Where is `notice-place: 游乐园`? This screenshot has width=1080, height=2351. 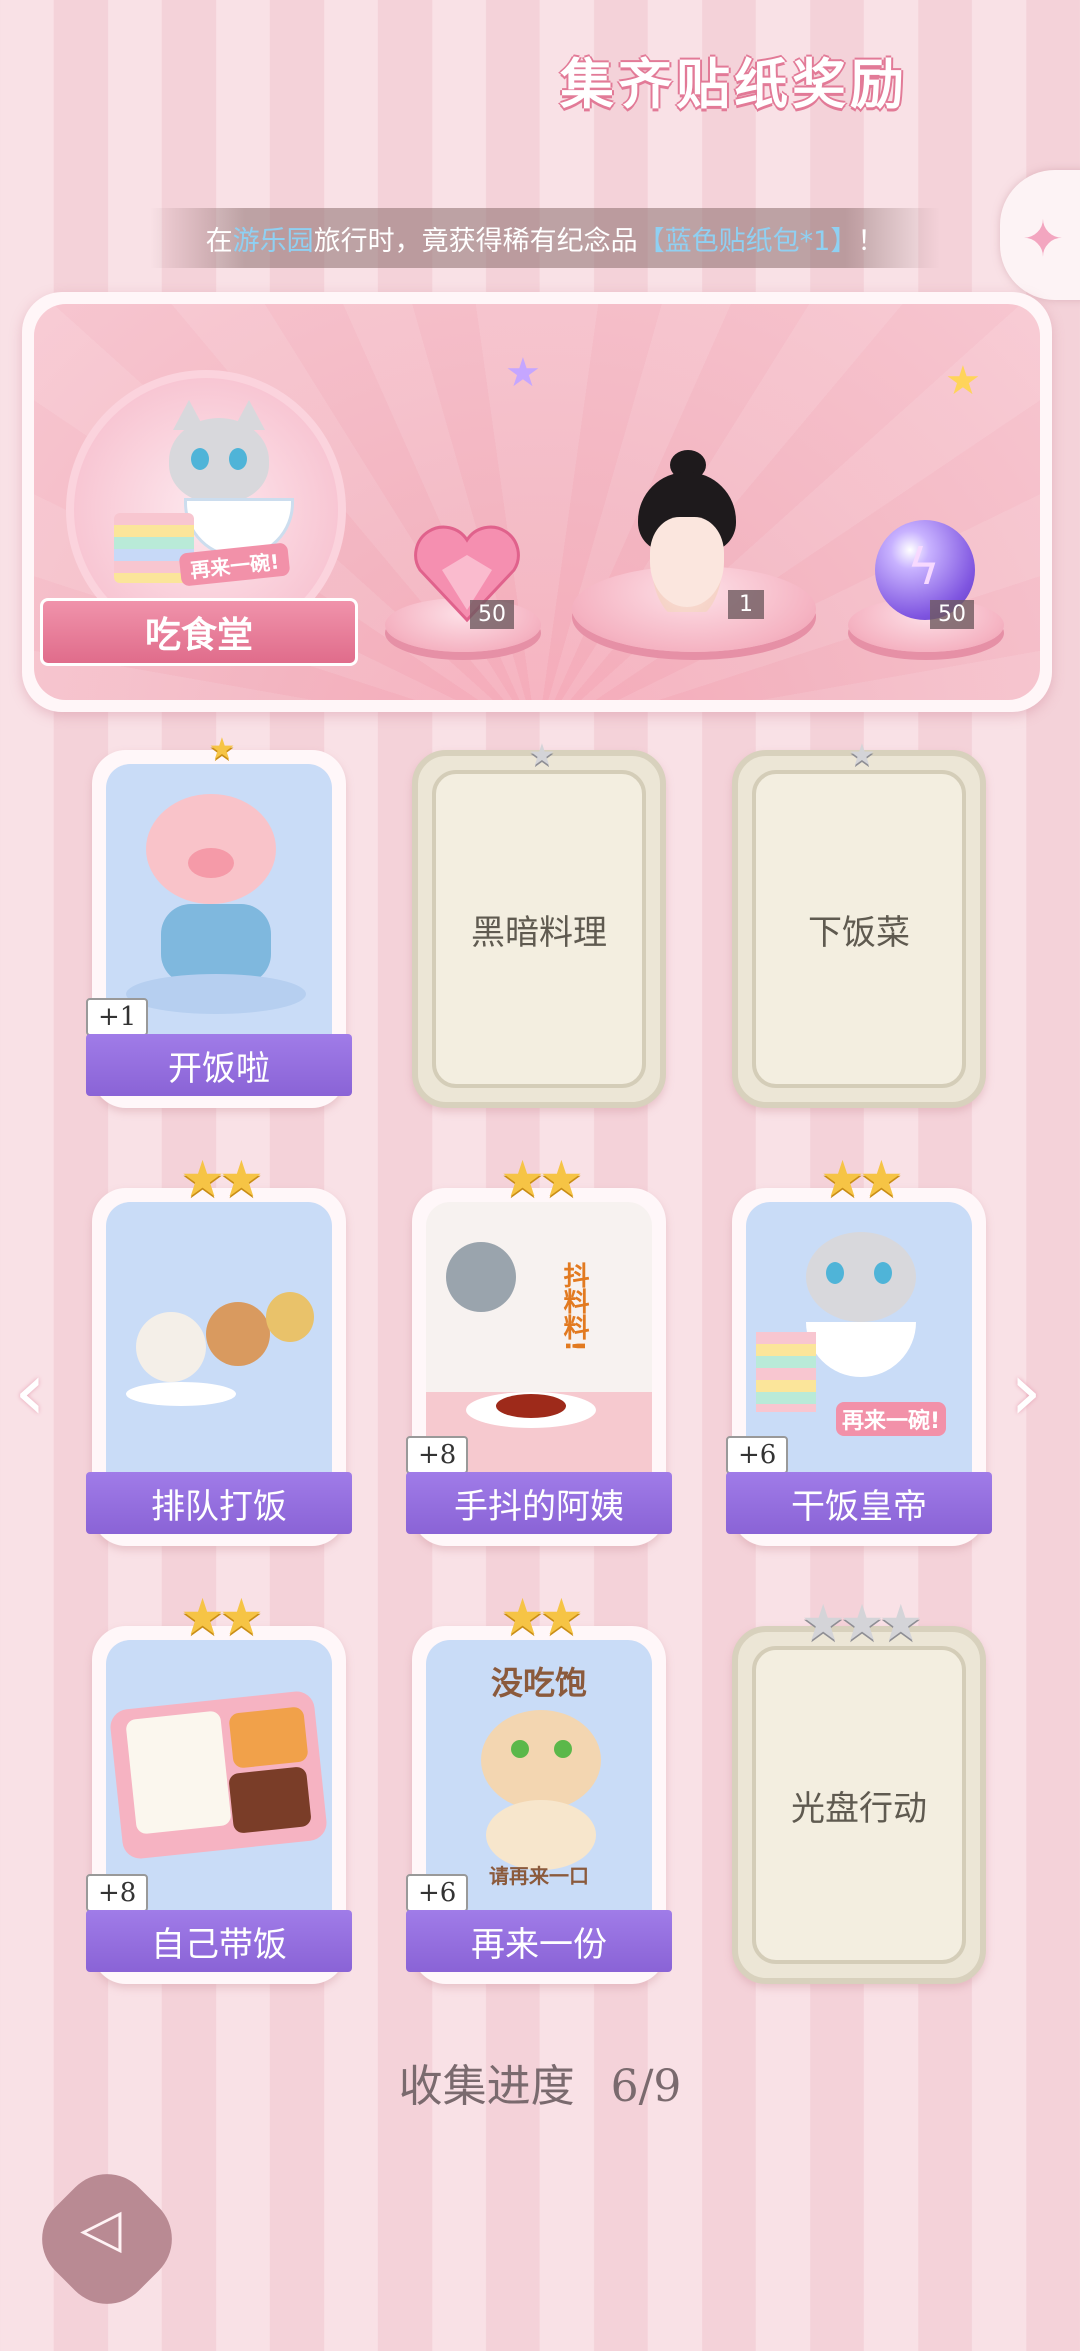
notice-place: 游乐园 is located at coordinates (273, 241).